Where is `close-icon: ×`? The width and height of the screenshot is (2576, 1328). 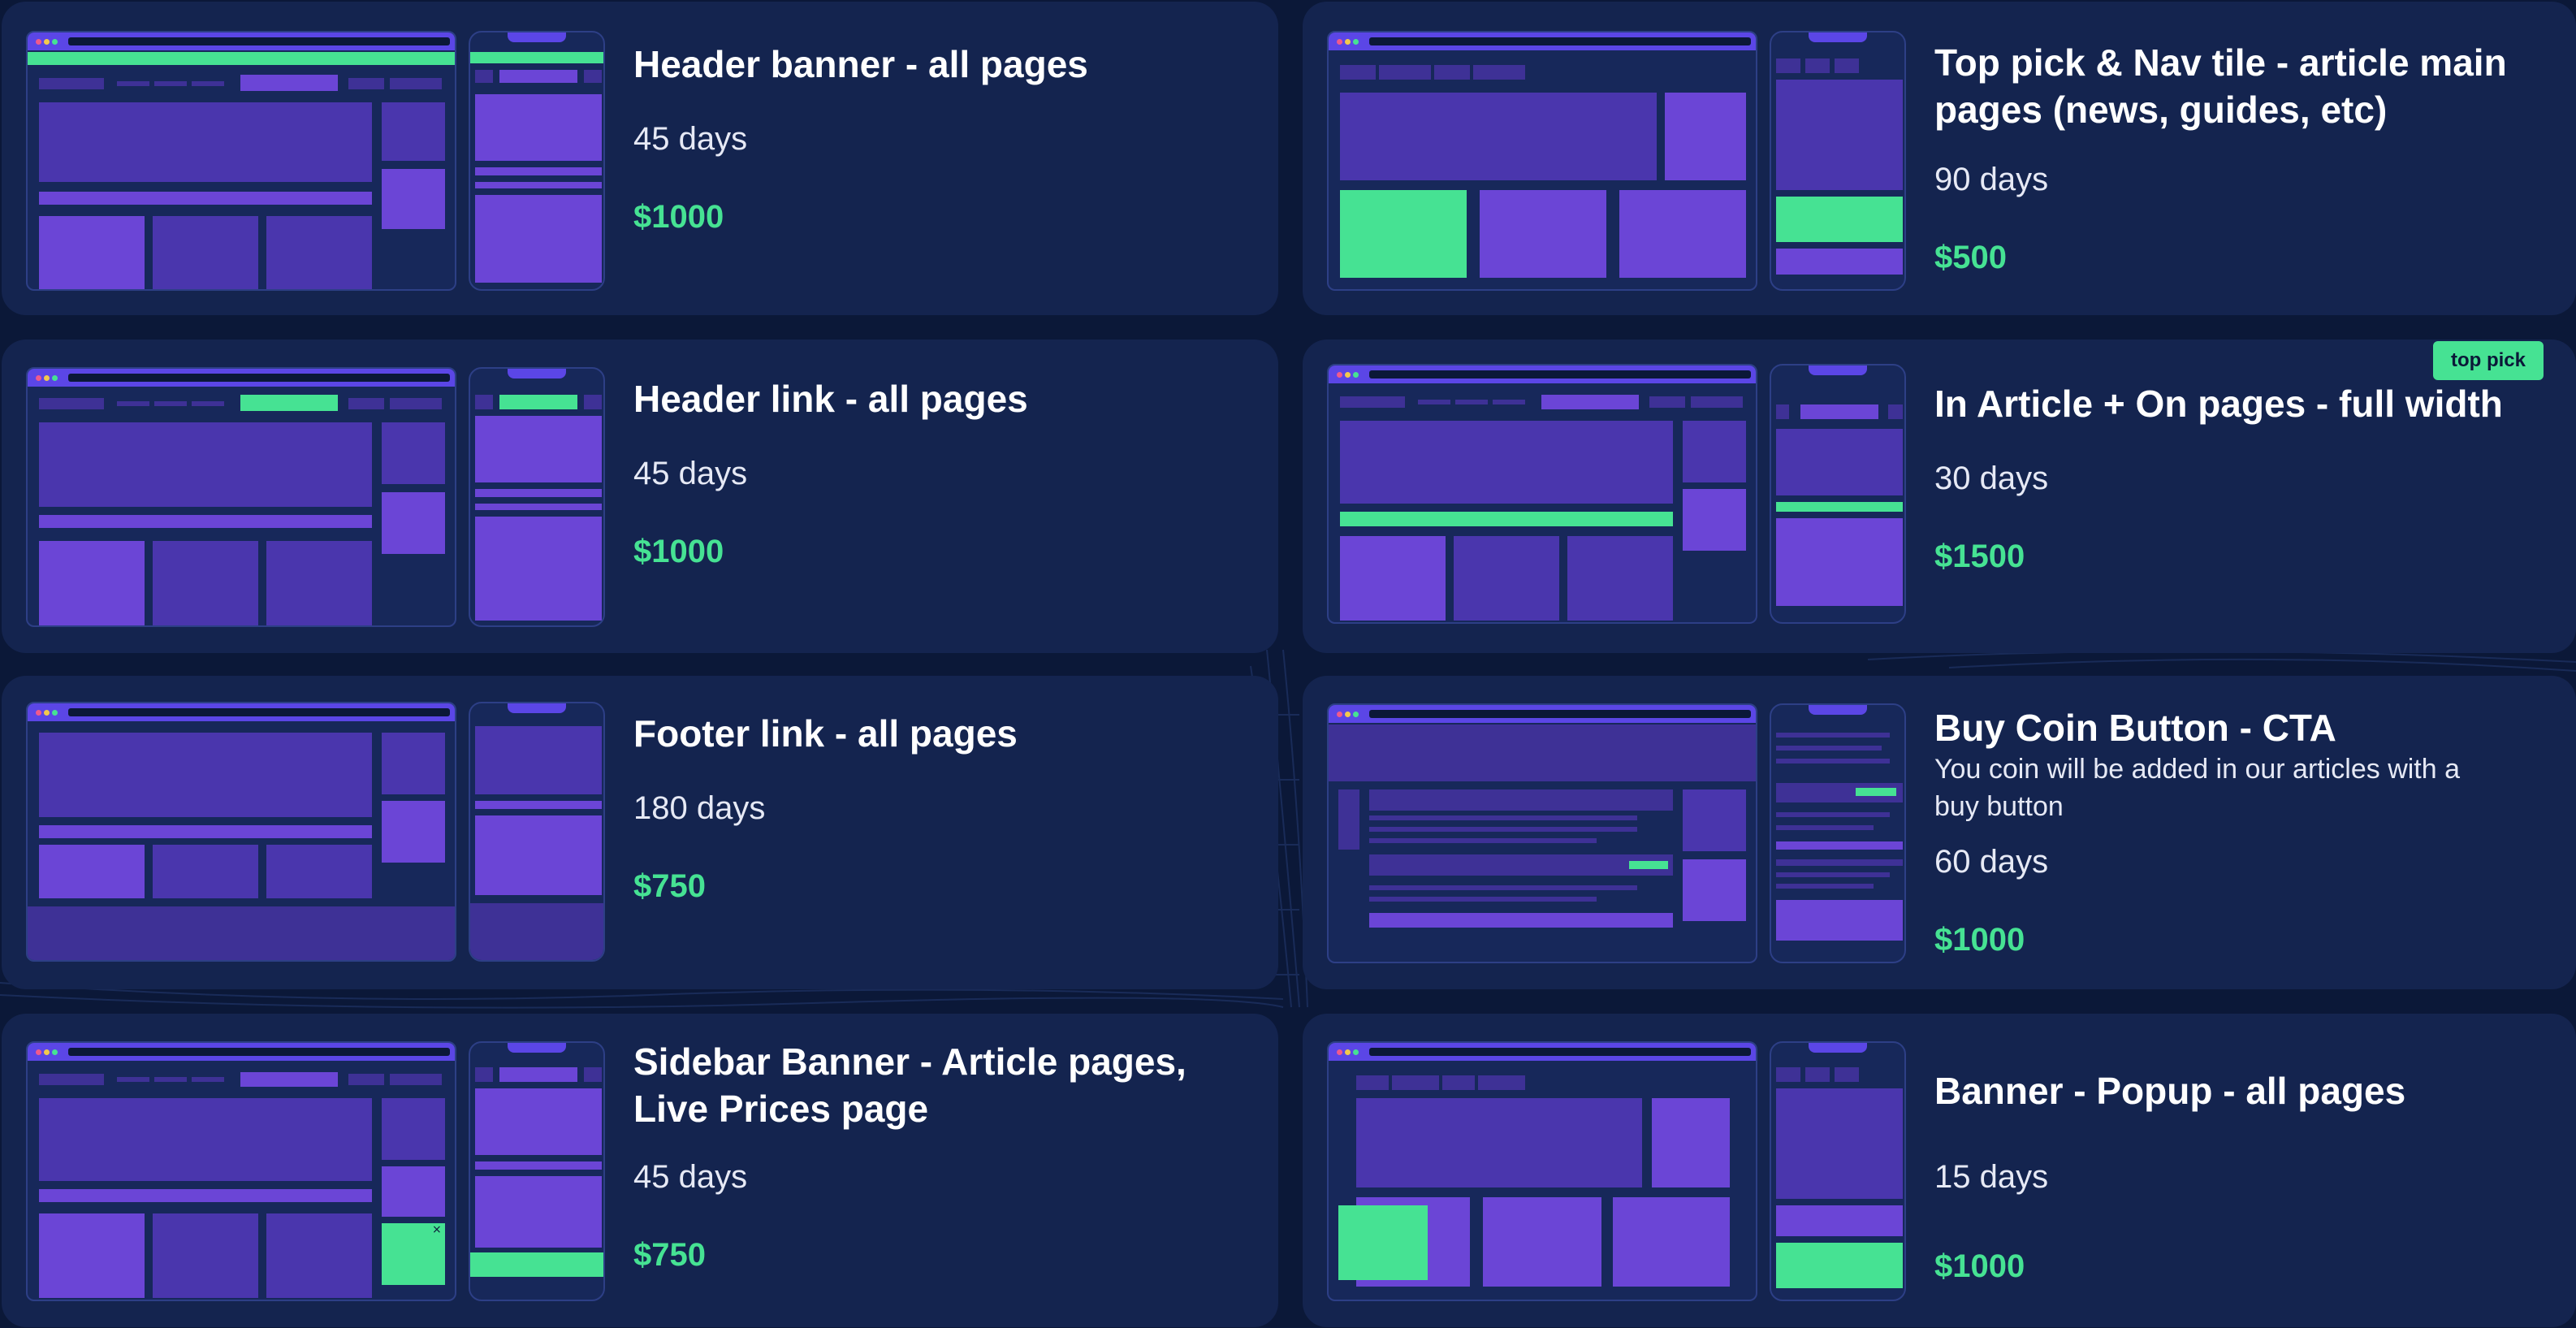 close-icon: × is located at coordinates (437, 1230).